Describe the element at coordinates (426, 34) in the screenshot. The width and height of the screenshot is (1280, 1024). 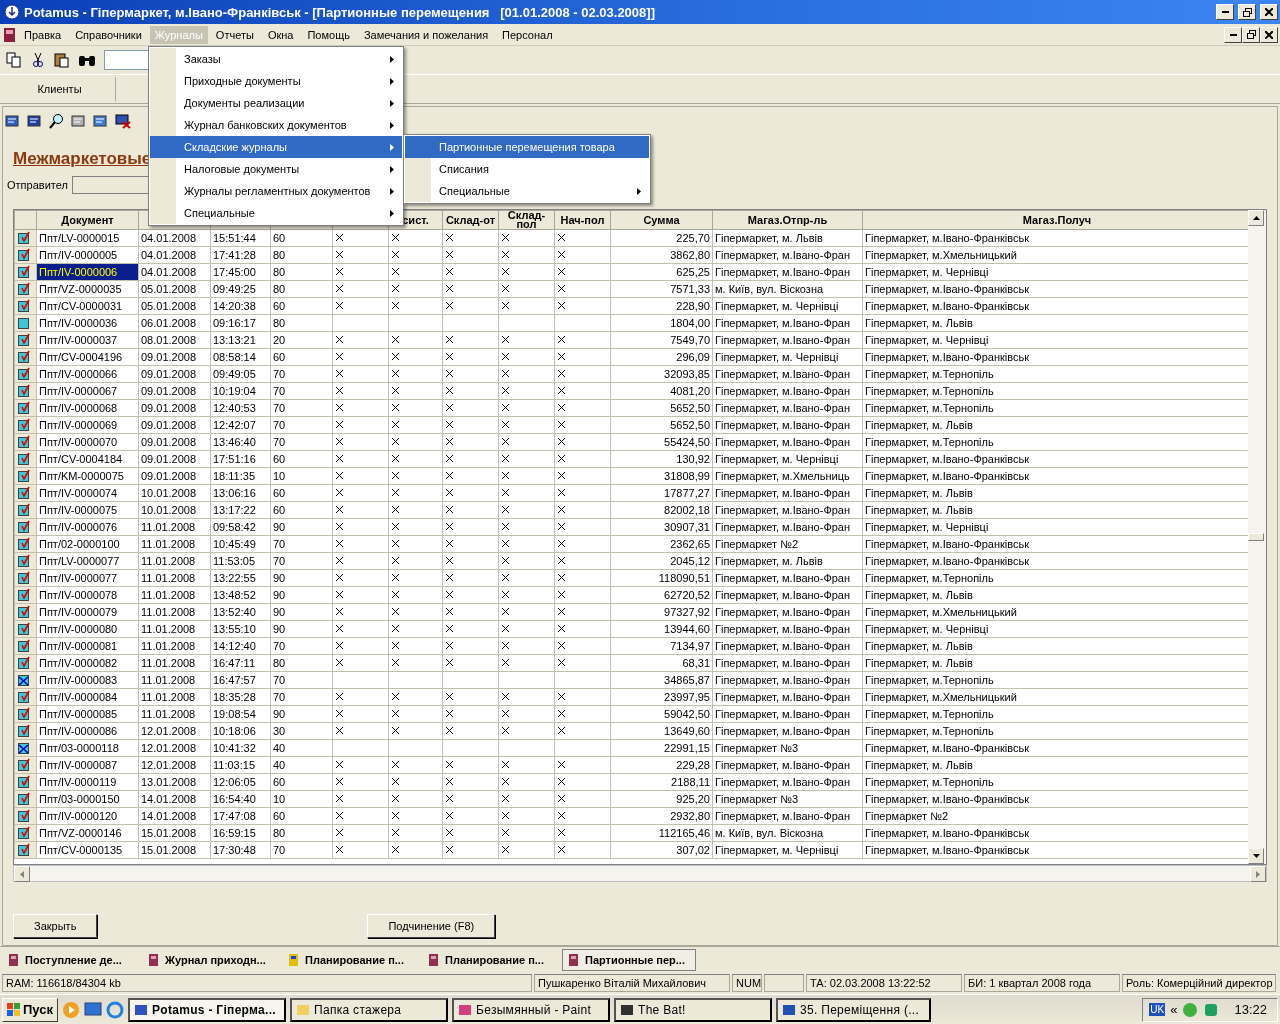
I see `menu-item: Замечания и пожелания` at that location.